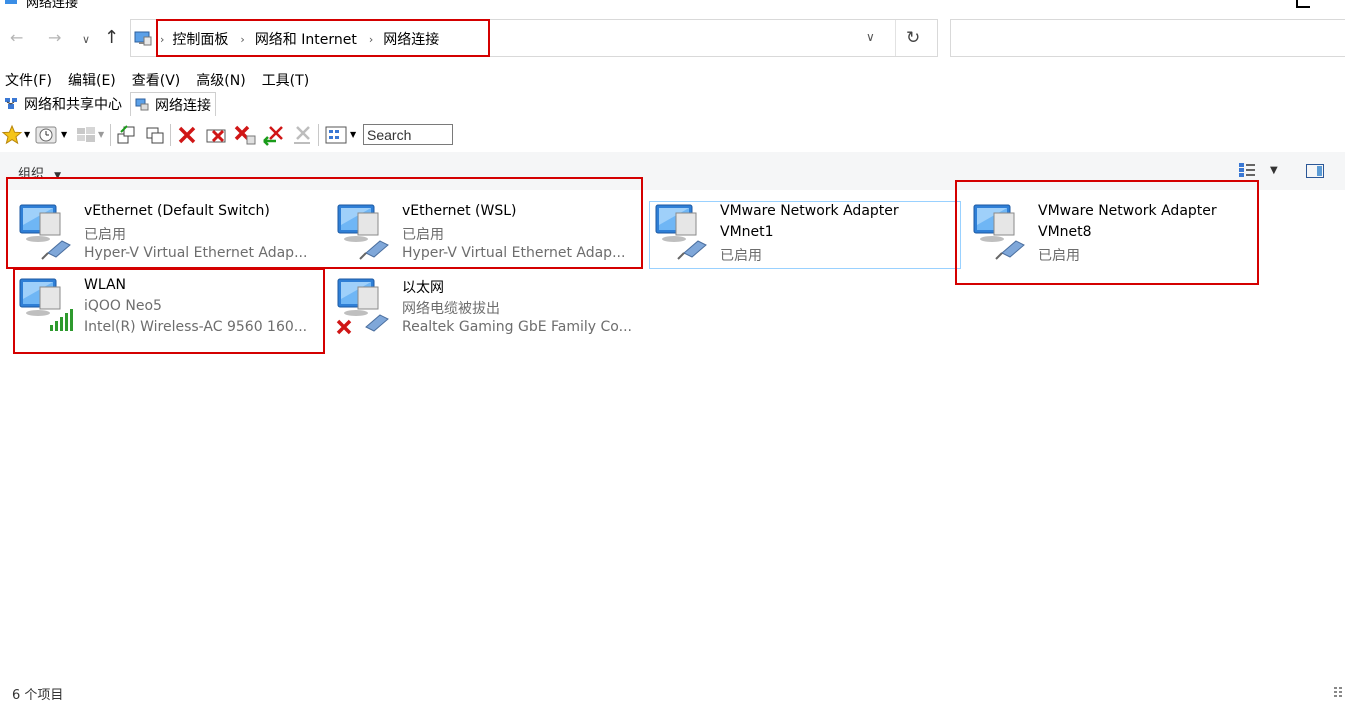  I want to click on forward-arrow-icon: →, so click(54, 38).